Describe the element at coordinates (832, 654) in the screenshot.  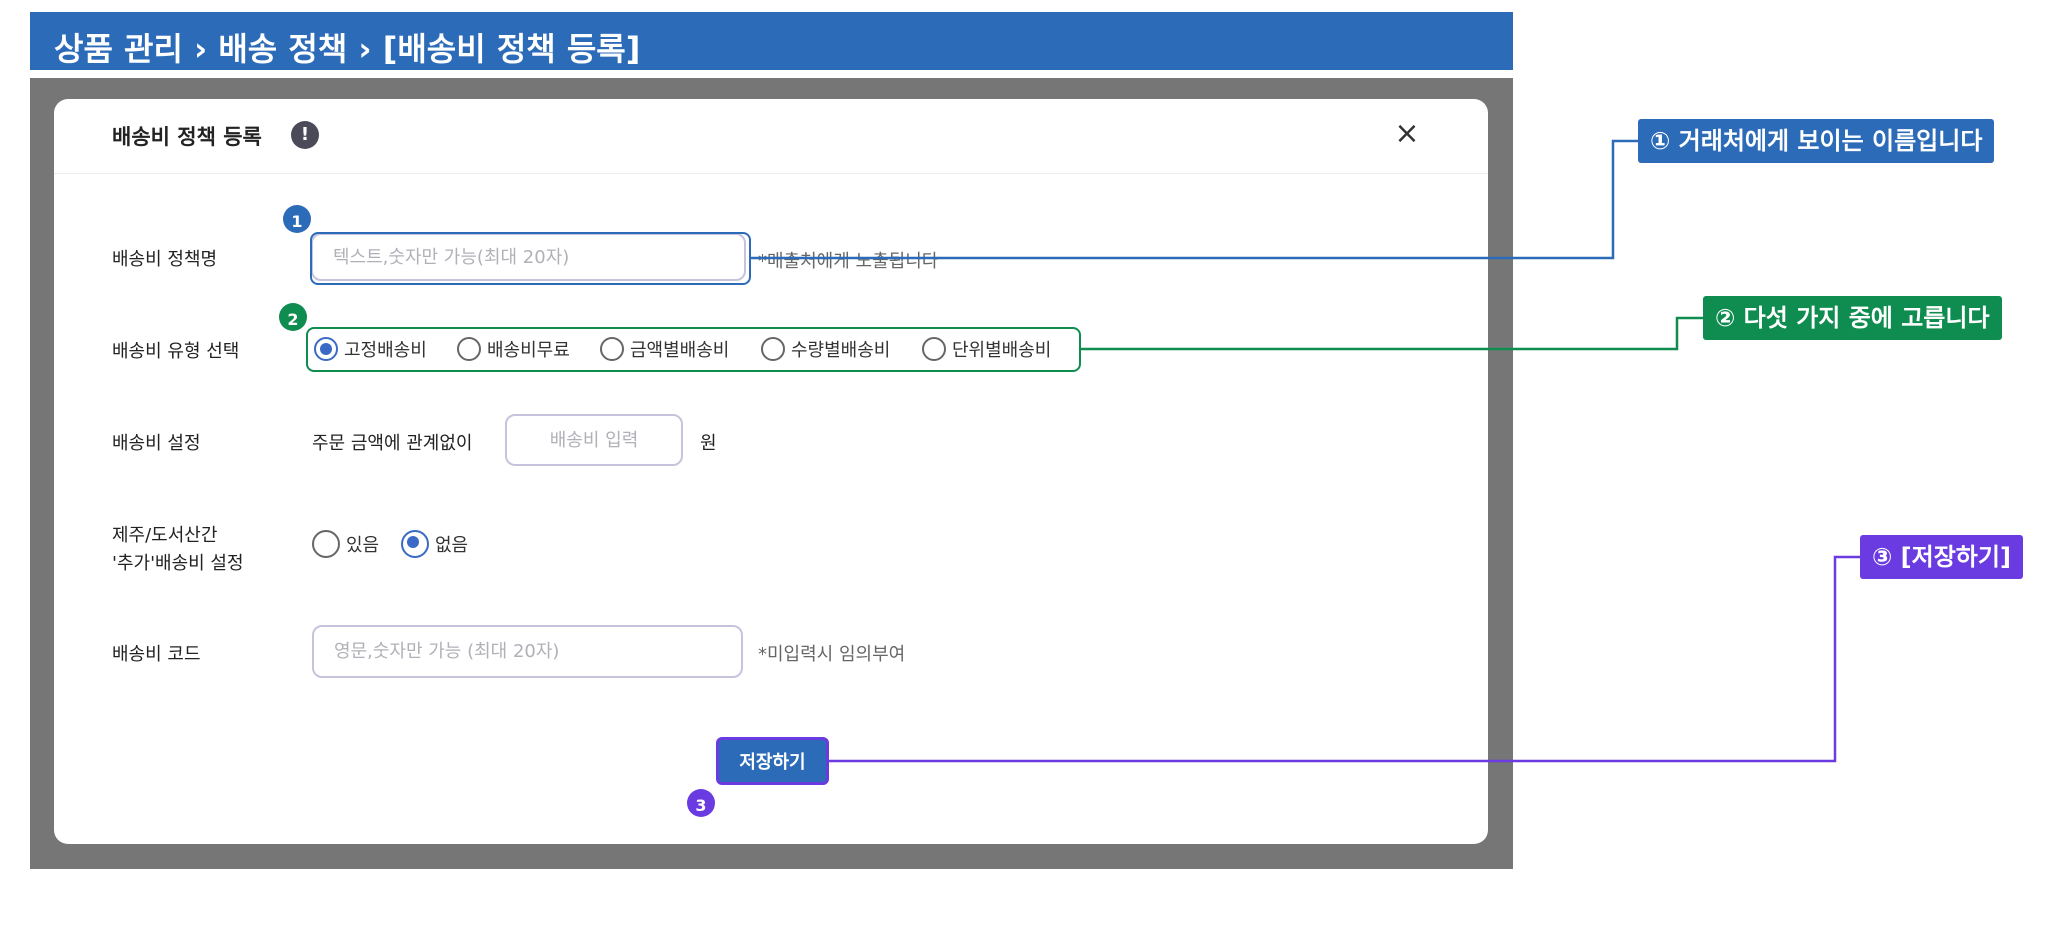
I see `fee-code-hint: *미입력시 임의부여` at that location.